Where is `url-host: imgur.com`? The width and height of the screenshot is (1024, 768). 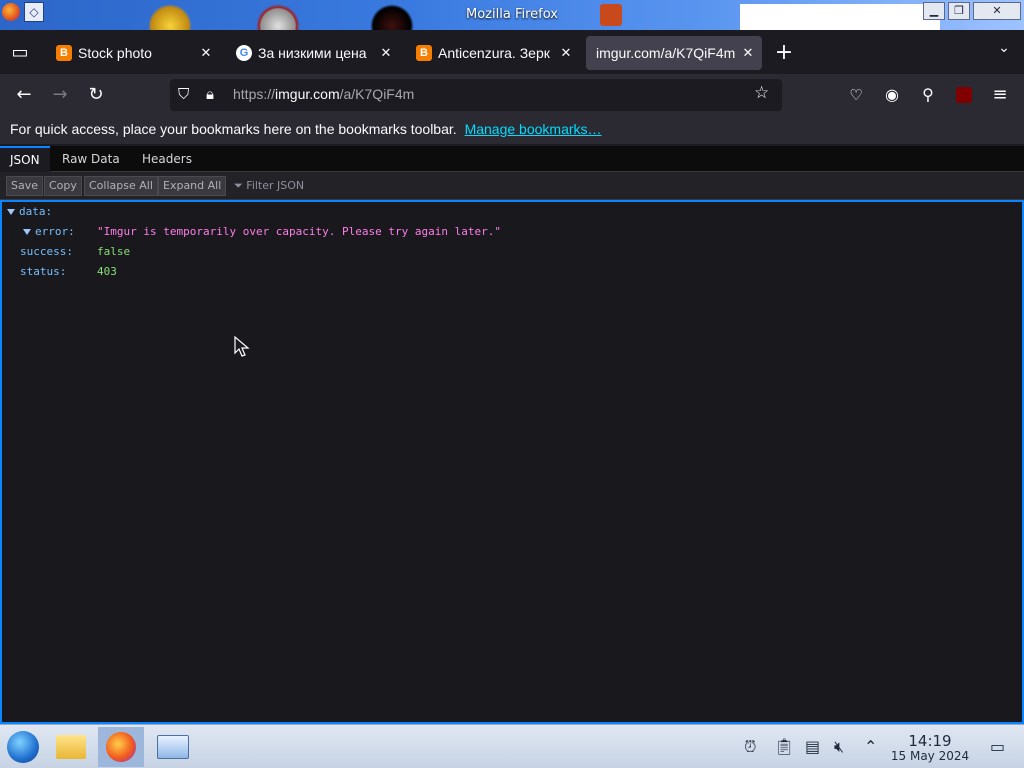 url-host: imgur.com is located at coordinates (307, 94).